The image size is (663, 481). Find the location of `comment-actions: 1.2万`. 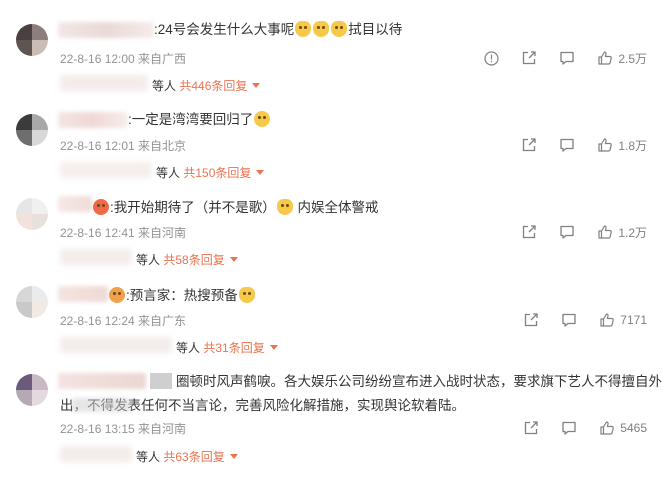

comment-actions: 1.2万 is located at coordinates (573, 232).